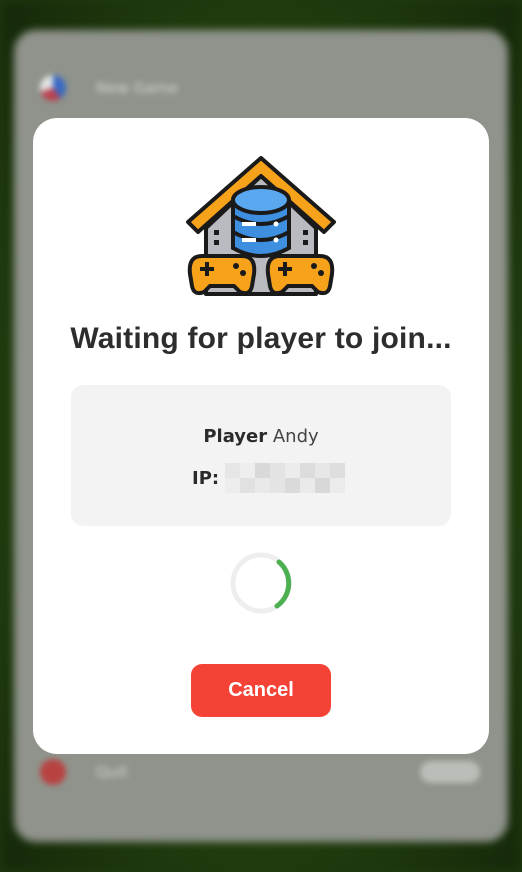 Image resolution: width=522 pixels, height=872 pixels. I want to click on blurred-menu-label: Quit, so click(112, 772).